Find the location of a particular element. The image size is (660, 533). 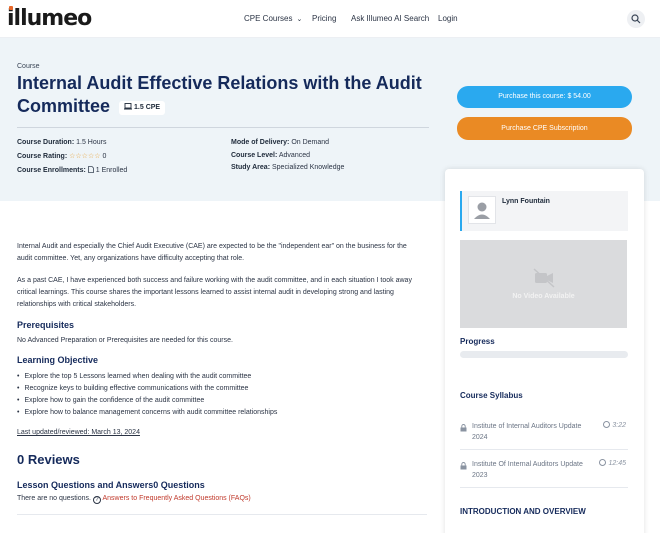

prerequisites-heading: Prerequisites is located at coordinates (46, 325).